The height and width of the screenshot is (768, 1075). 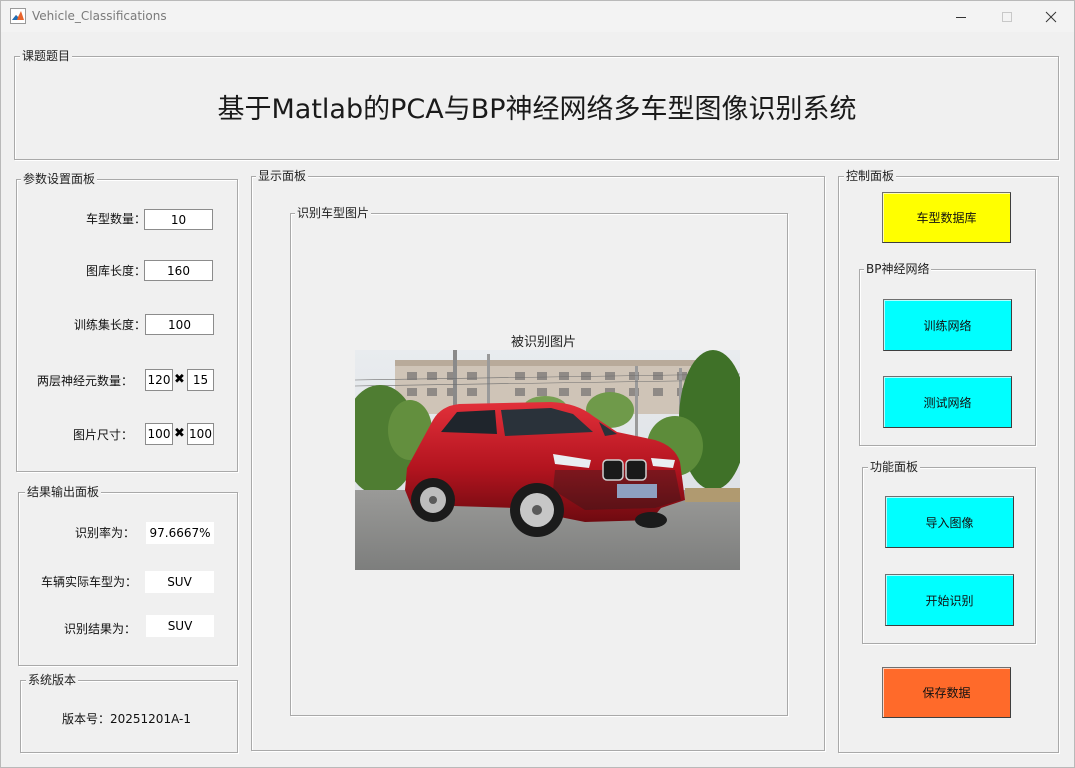 I want to click on img-height-field: 100, so click(x=200, y=434).